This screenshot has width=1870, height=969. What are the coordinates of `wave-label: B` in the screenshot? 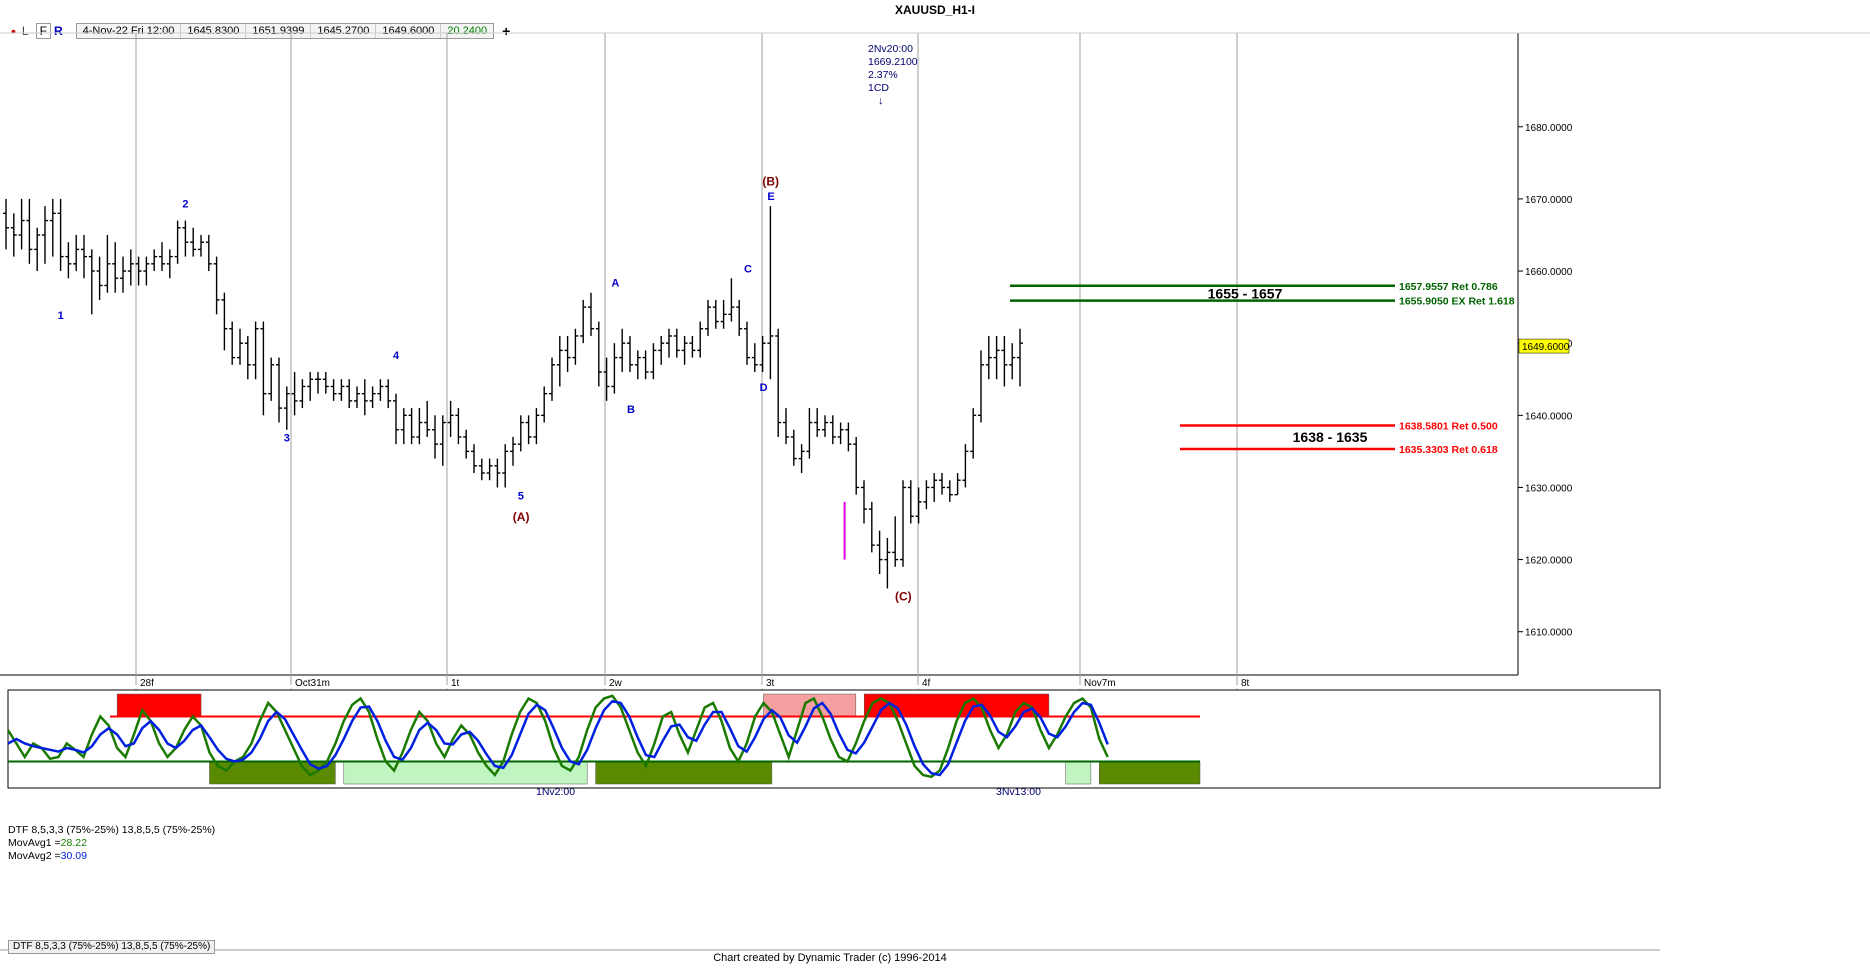 It's located at (631, 410).